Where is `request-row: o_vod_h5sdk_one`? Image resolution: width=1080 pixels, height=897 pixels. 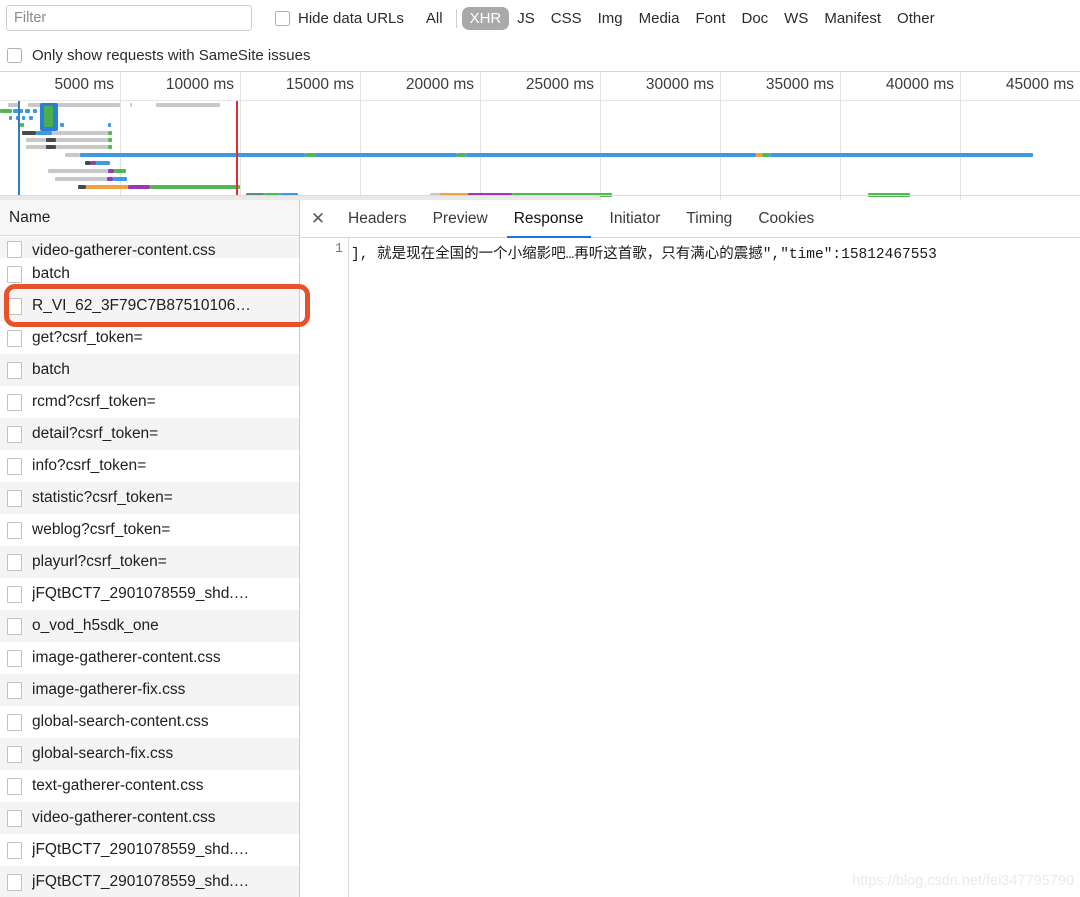
request-row: o_vod_h5sdk_one is located at coordinates (149, 626).